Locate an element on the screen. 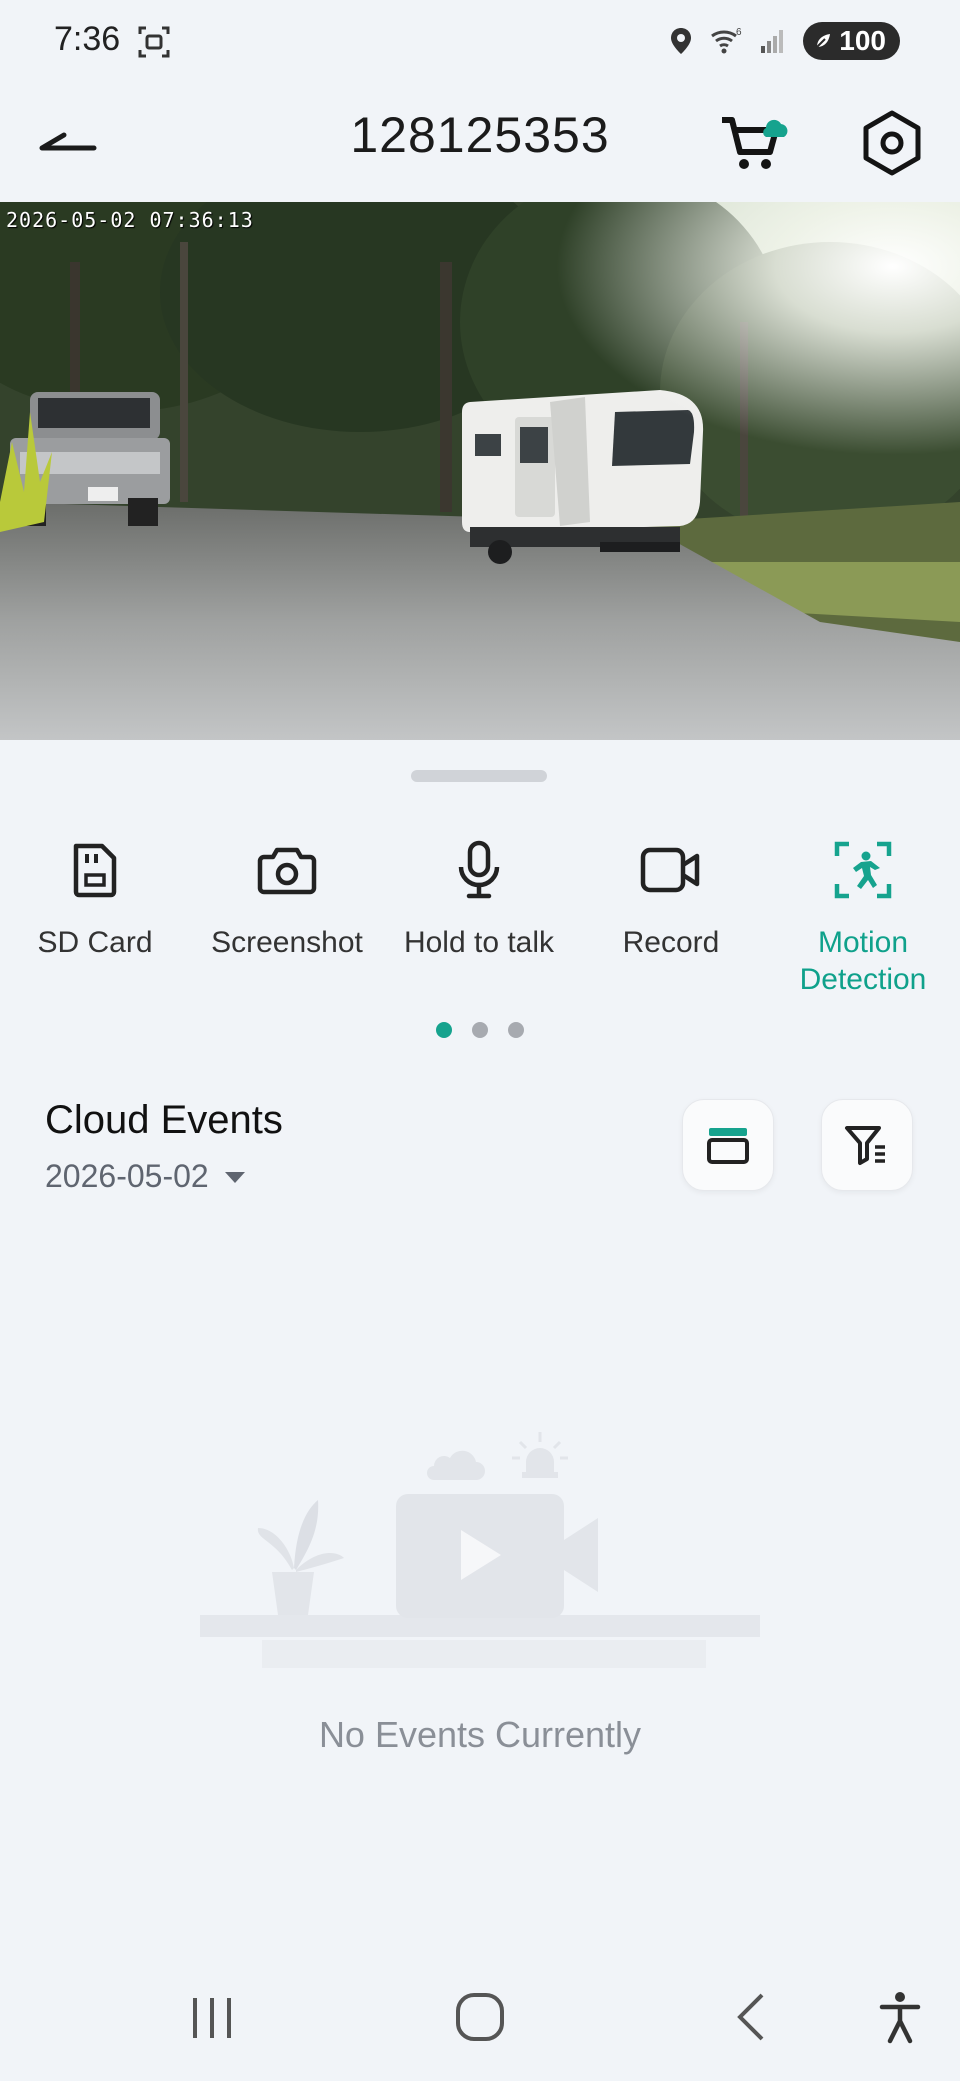  screen-capture-icon is located at coordinates (154, 42).